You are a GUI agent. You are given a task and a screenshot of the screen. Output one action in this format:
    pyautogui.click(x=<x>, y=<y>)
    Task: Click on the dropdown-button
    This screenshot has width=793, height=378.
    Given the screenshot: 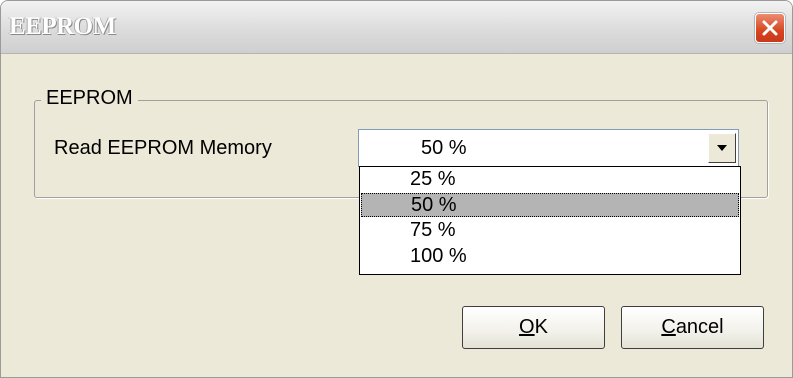 What is the action you would take?
    pyautogui.click(x=722, y=148)
    